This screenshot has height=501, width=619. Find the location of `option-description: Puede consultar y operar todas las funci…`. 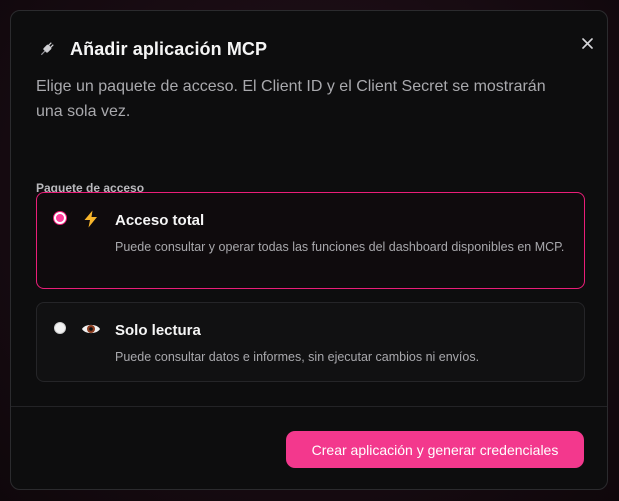

option-description: Puede consultar y operar todas las funci… is located at coordinates (340, 247).